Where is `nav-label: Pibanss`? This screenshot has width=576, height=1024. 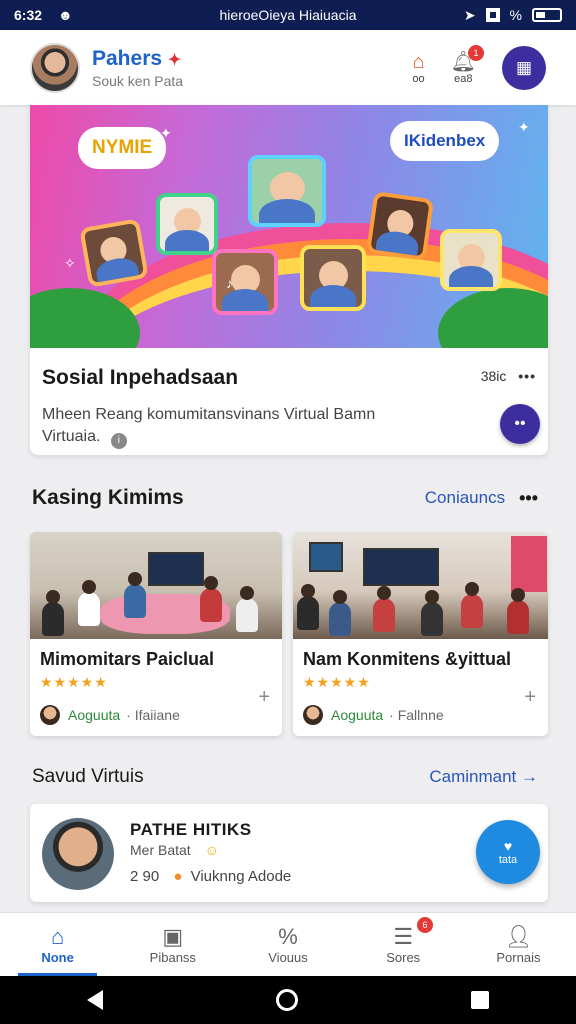
nav-label: Pibanss is located at coordinates (172, 957).